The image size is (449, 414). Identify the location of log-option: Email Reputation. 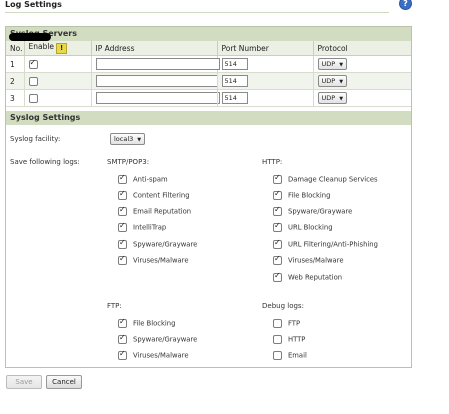
(155, 210).